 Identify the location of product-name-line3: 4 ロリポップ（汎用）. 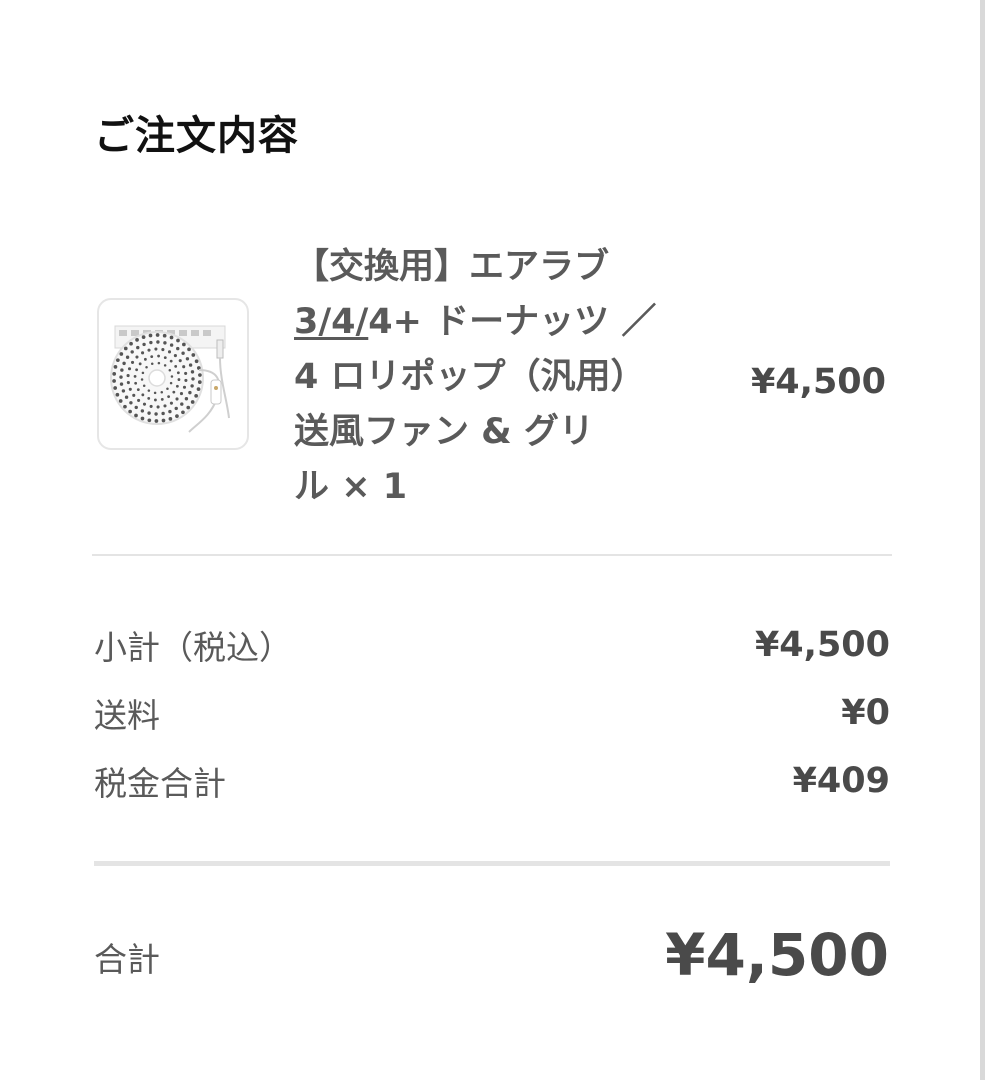
(470, 377).